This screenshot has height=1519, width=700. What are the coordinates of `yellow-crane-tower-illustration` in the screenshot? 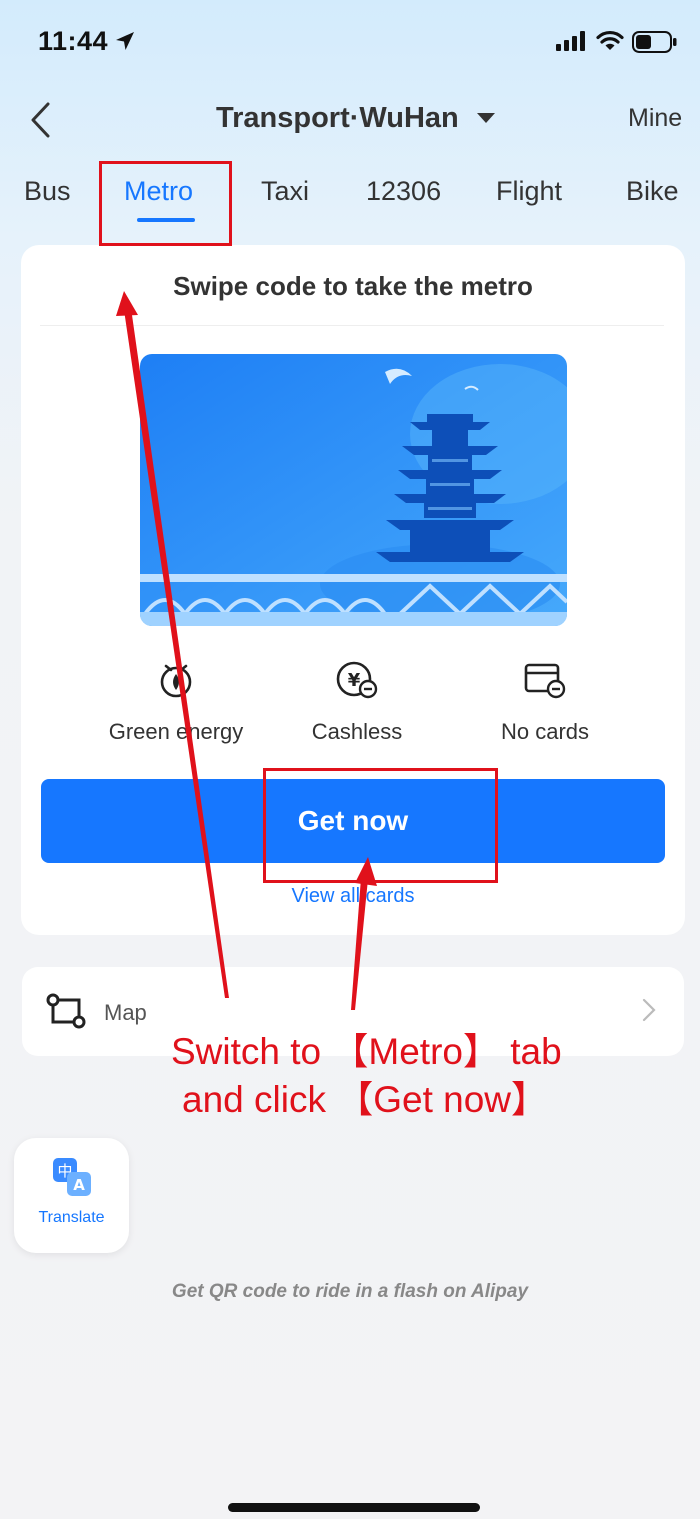 It's located at (353, 490).